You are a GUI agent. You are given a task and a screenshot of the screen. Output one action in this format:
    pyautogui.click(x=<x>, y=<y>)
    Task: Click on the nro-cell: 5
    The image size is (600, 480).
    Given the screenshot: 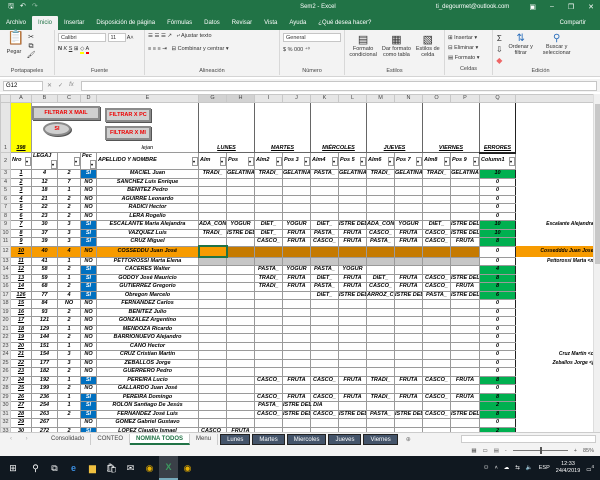 What is the action you would take?
    pyautogui.click(x=21, y=208)
    